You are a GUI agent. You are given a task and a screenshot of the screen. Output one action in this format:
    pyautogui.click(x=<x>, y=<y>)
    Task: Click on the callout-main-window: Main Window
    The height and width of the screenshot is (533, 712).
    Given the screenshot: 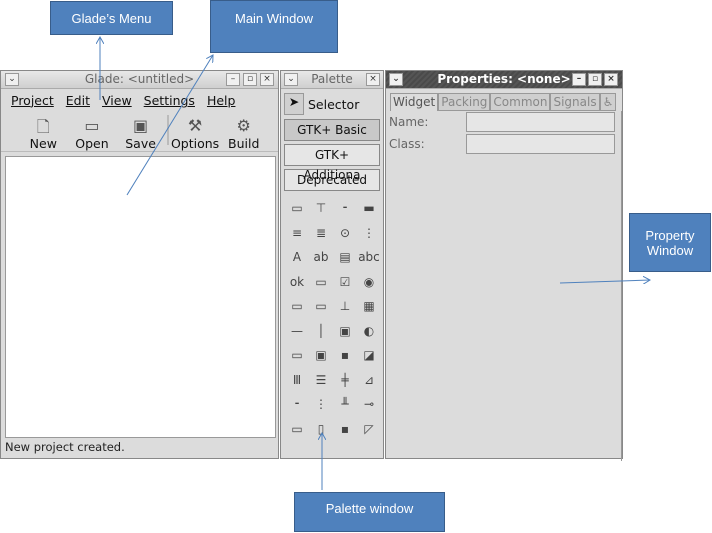 What is the action you would take?
    pyautogui.click(x=274, y=26)
    